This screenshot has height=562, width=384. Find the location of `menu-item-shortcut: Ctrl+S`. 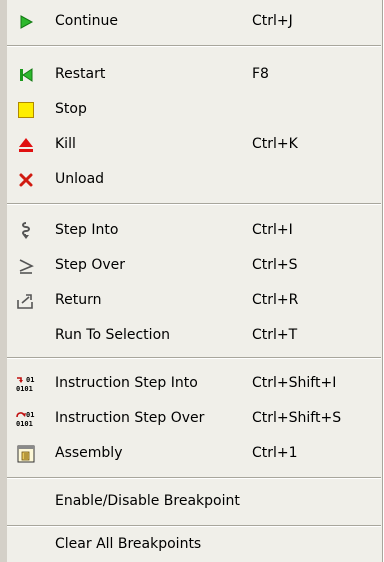

menu-item-shortcut: Ctrl+S is located at coordinates (275, 265).